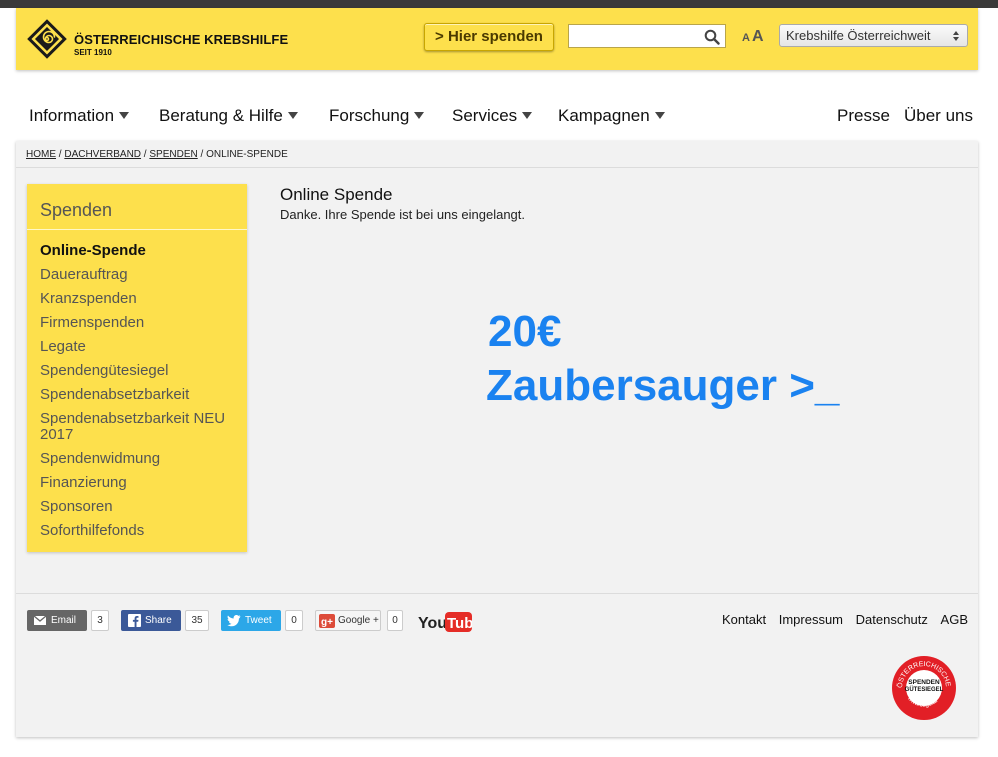  I want to click on font-size-switcher: AA, so click(753, 37).